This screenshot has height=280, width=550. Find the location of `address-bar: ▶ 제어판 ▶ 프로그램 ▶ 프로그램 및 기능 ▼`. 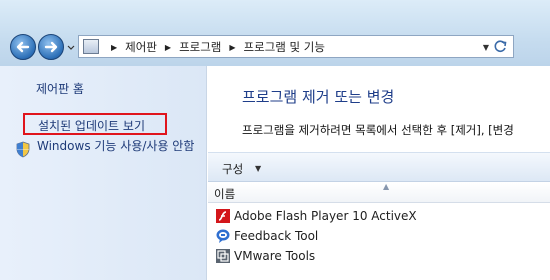

address-bar: ▶ 제어판 ▶ 프로그램 ▶ 프로그램 및 기능 ▼ is located at coordinates (296, 46).